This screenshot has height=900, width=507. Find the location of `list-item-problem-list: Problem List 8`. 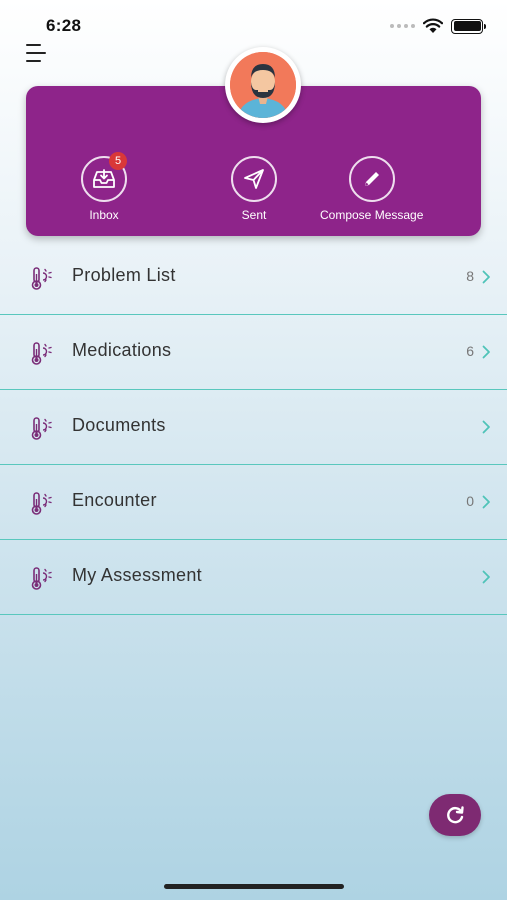

list-item-problem-list: Problem List 8 is located at coordinates (253, 277).